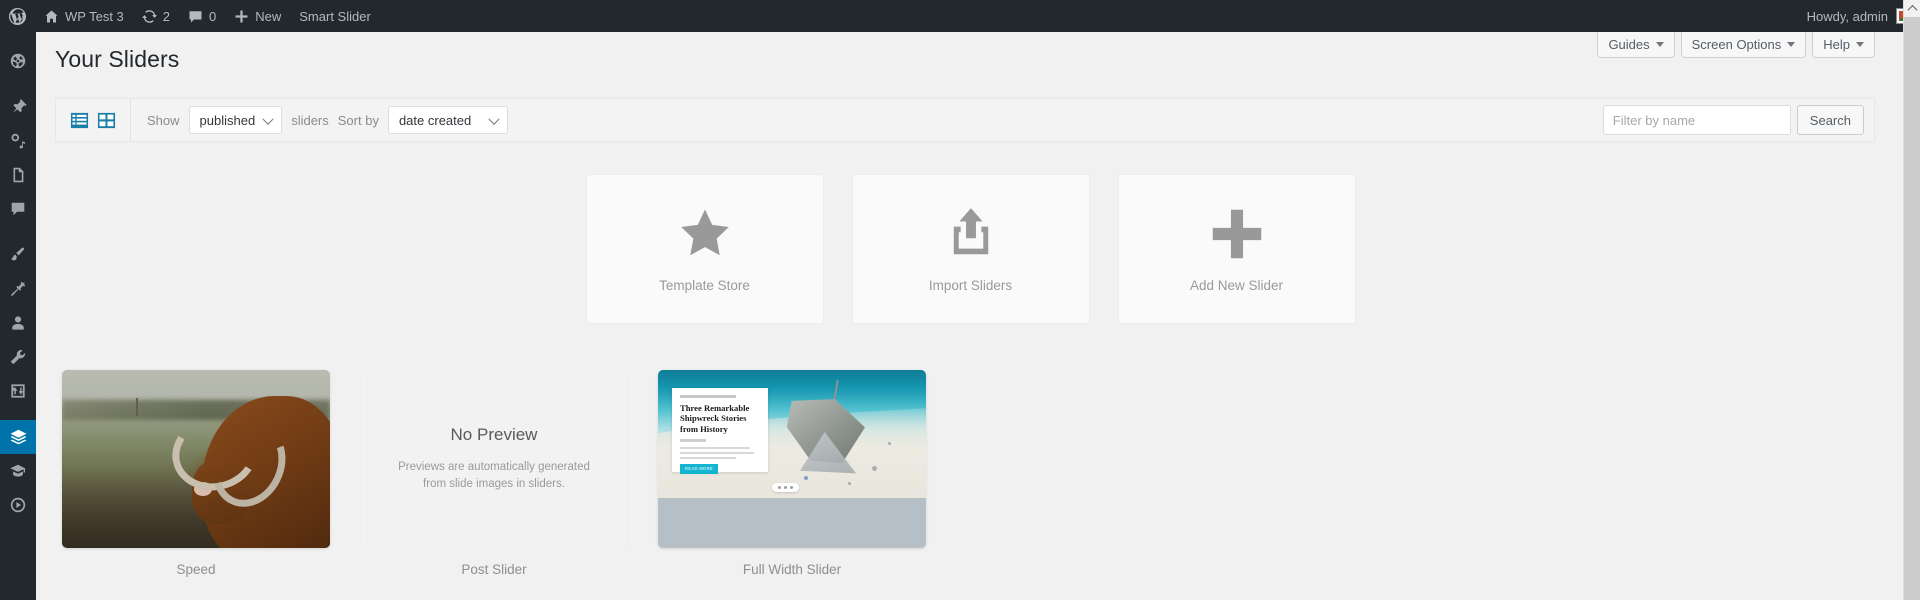  What do you see at coordinates (18, 437) in the screenshot?
I see `layers-icon` at bounding box center [18, 437].